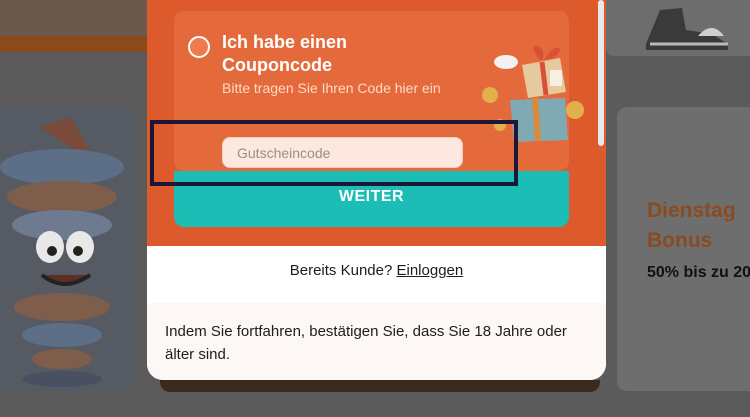 This screenshot has height=417, width=750. What do you see at coordinates (285, 53) in the screenshot?
I see `coupon-title: Ich habe einen Couponcode` at bounding box center [285, 53].